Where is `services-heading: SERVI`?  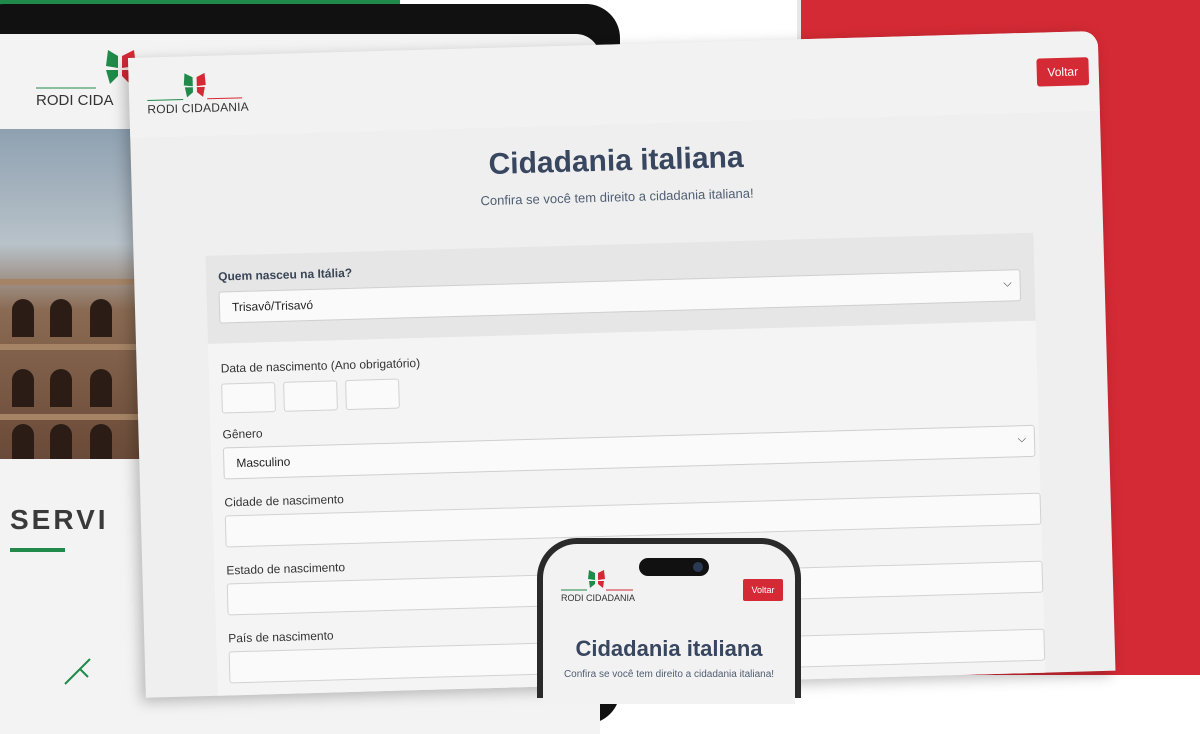
services-heading: SERVI is located at coordinates (59, 519).